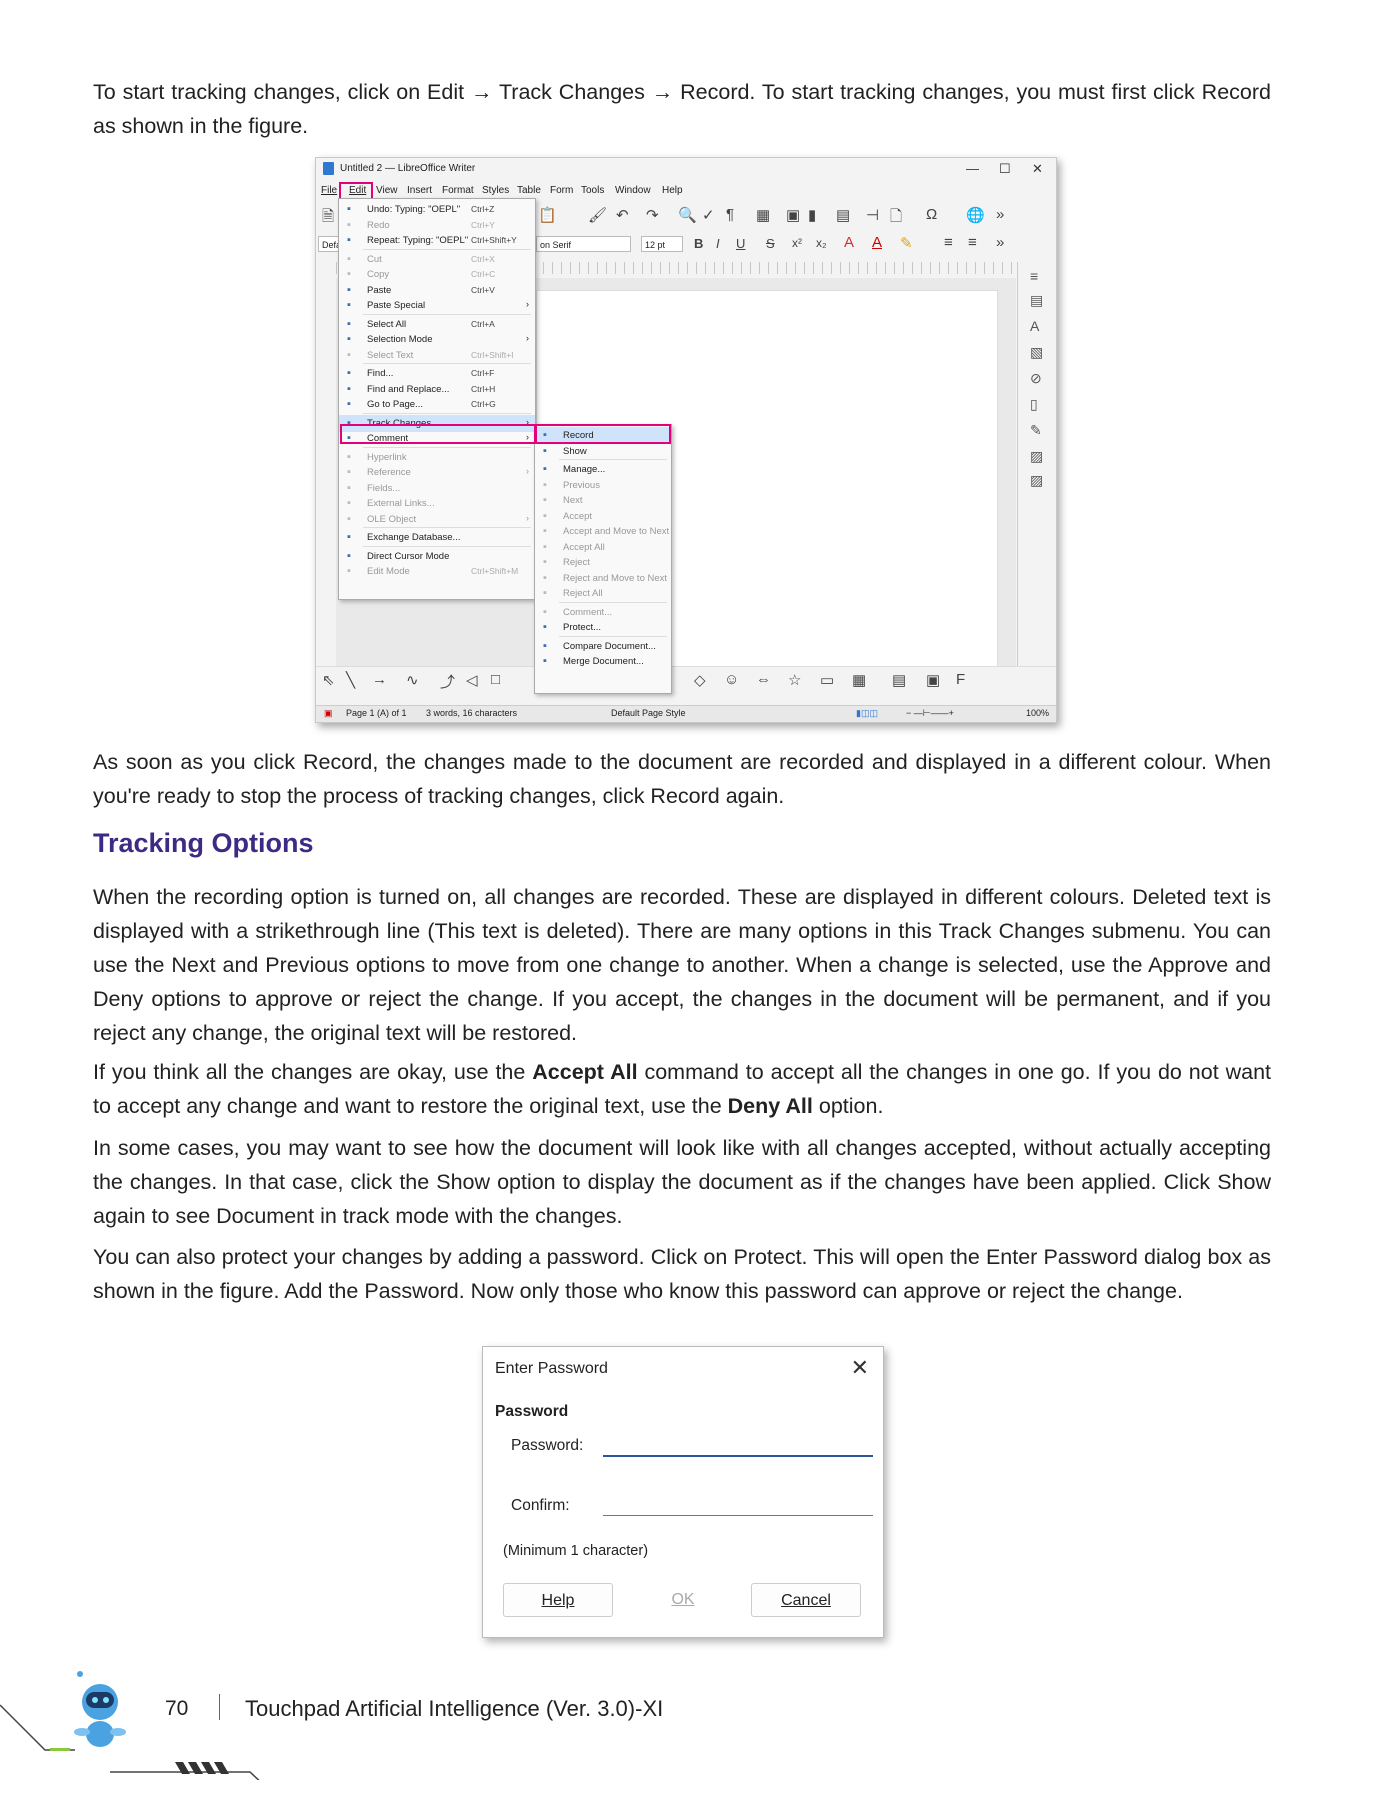 The image size is (1387, 1800). What do you see at coordinates (948, 242) in the screenshot?
I see `align-left-icon: ≡` at bounding box center [948, 242].